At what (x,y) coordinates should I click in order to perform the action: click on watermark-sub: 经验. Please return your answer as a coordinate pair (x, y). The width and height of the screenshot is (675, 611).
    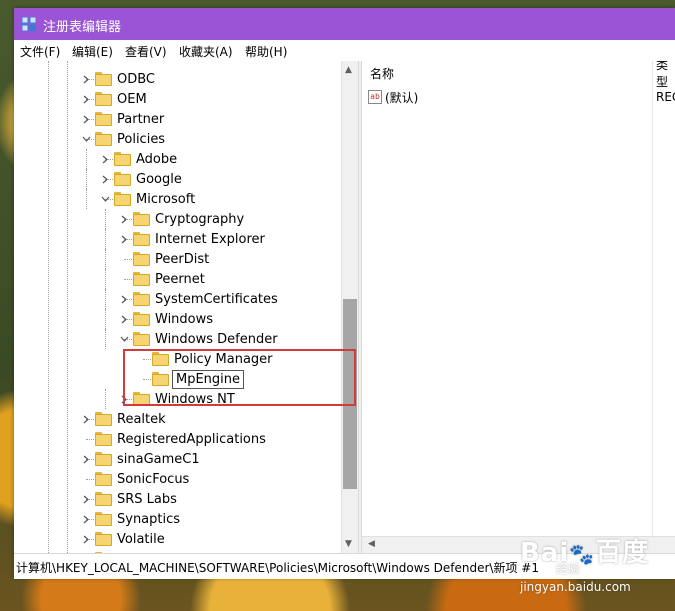
    Looking at the image, I should click on (568, 569).